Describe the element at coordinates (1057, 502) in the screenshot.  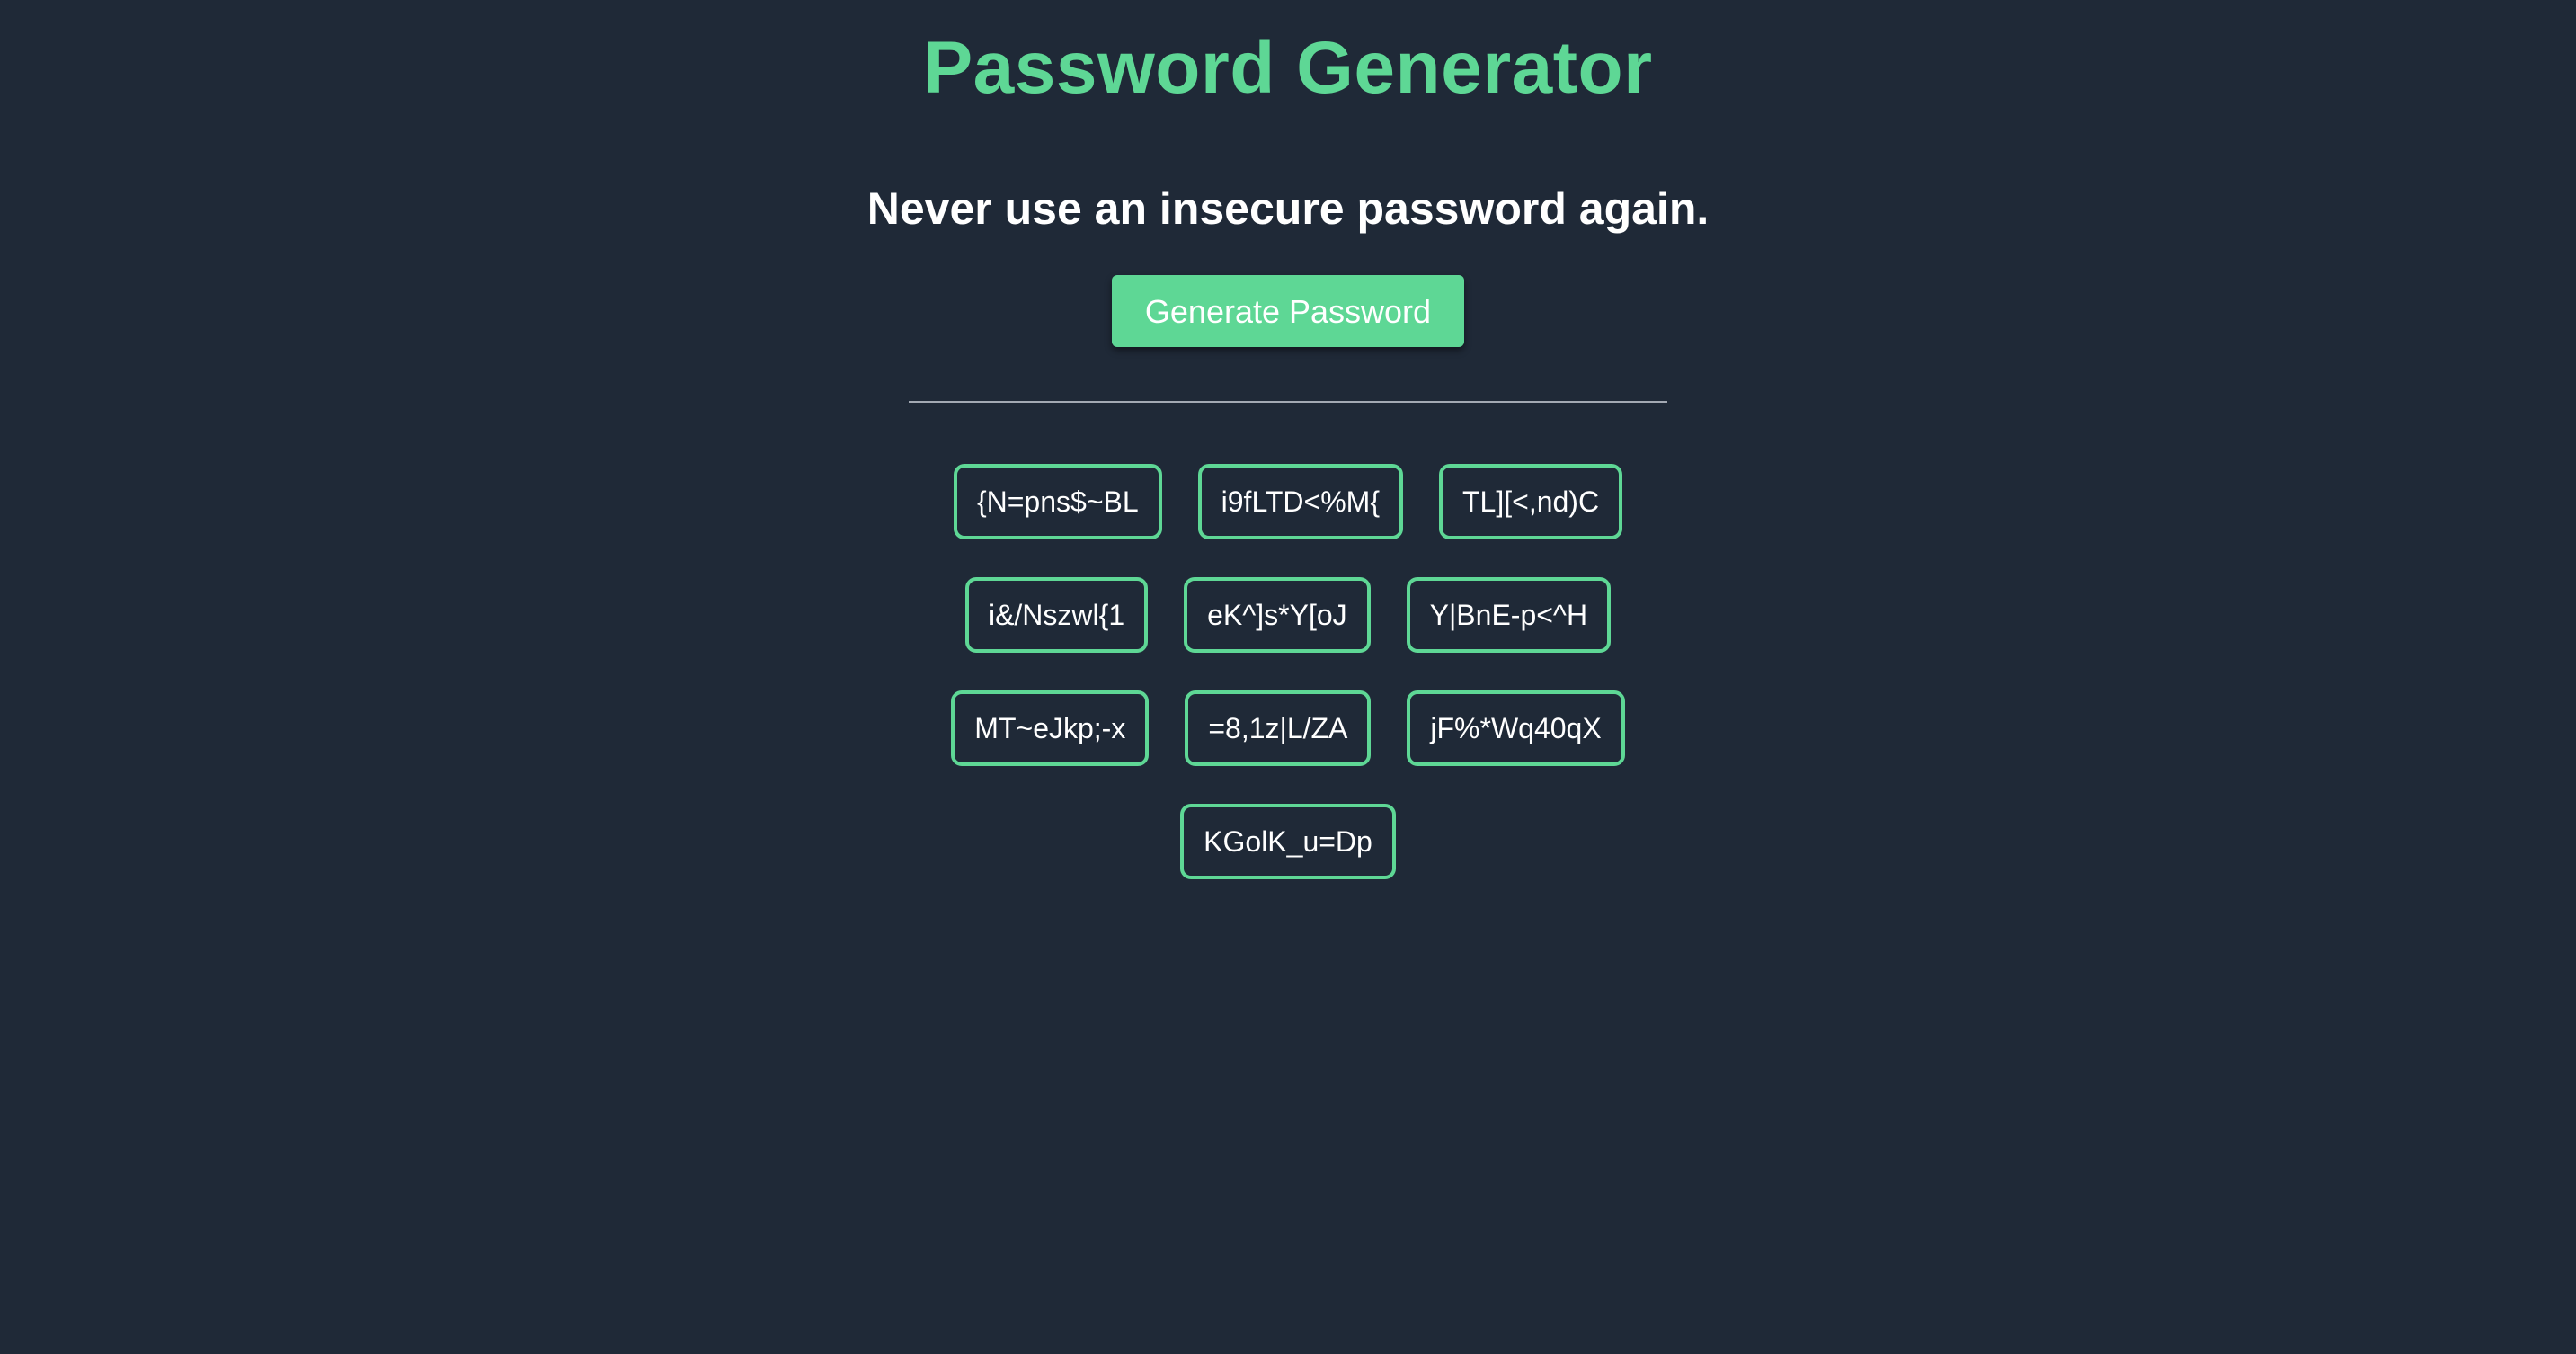
I see `password-chip: {N=pns$~BL` at that location.